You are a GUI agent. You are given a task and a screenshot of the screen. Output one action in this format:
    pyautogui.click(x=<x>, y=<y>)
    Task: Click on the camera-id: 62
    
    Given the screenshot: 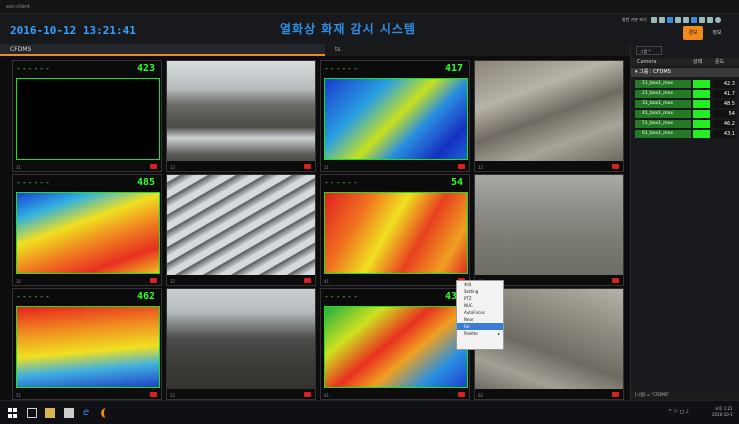 What is the action you would take?
    pyautogui.click(x=481, y=395)
    